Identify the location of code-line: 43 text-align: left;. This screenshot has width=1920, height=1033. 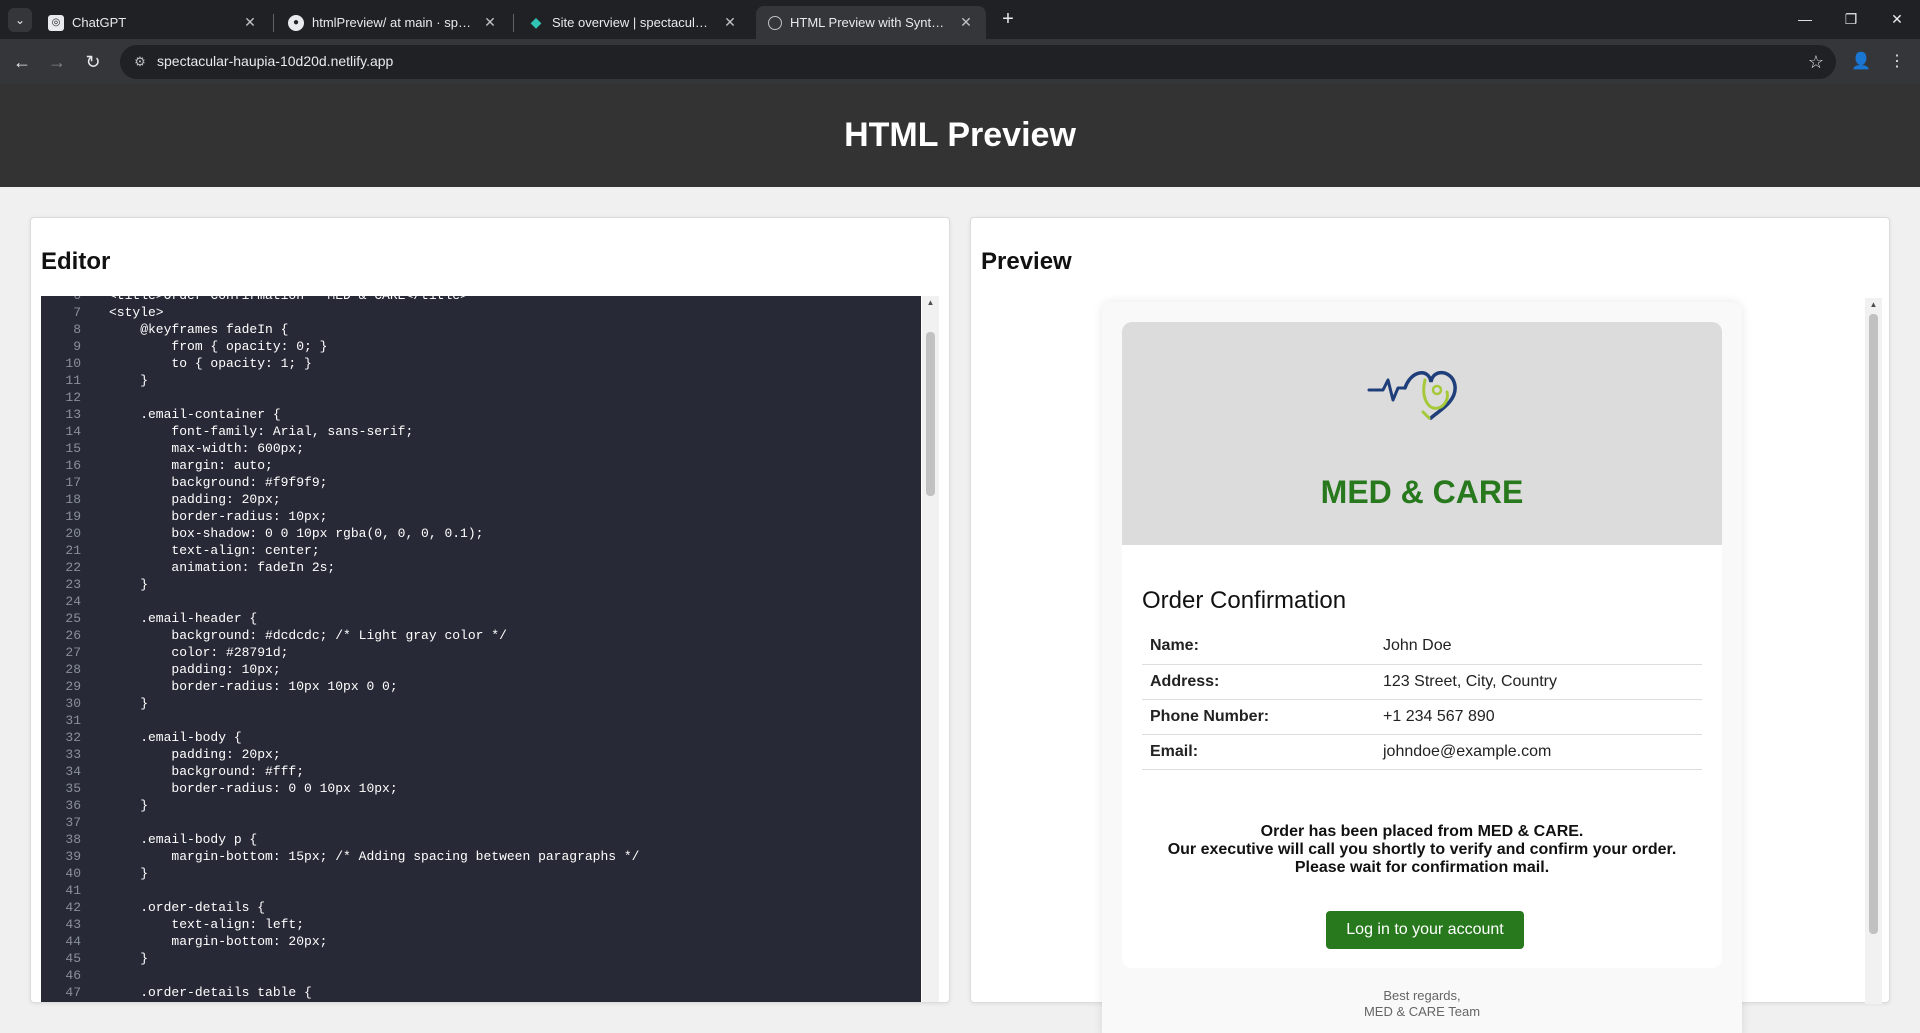
(481, 924).